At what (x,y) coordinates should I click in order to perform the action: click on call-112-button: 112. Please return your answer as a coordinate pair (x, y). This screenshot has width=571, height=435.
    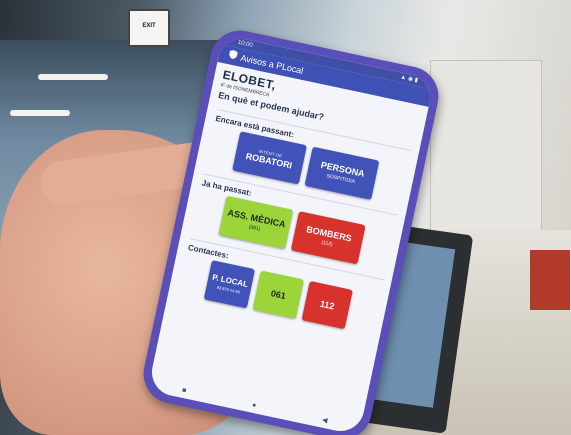
    Looking at the image, I should click on (327, 305).